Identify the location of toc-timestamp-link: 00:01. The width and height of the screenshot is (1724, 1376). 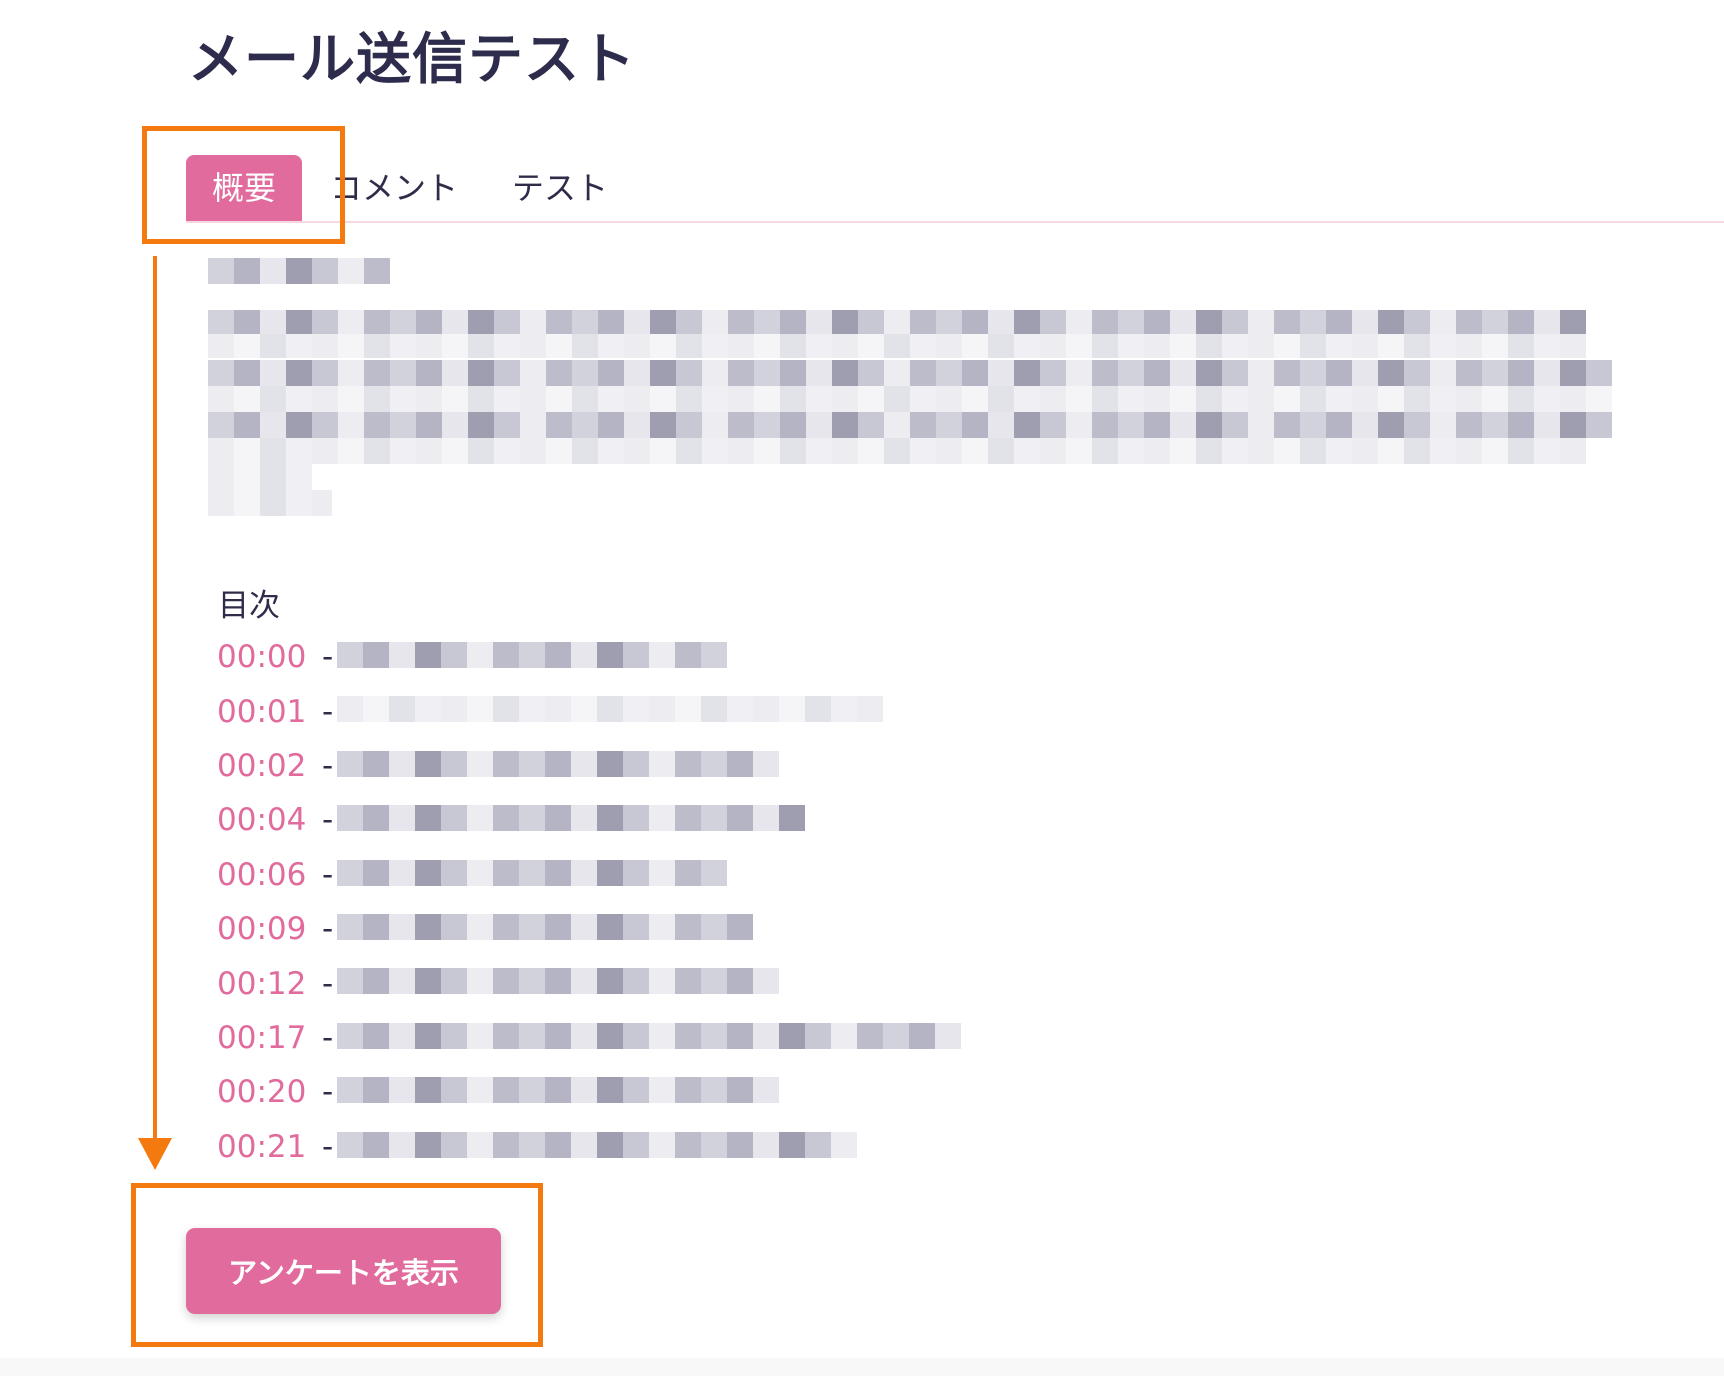
(264, 712).